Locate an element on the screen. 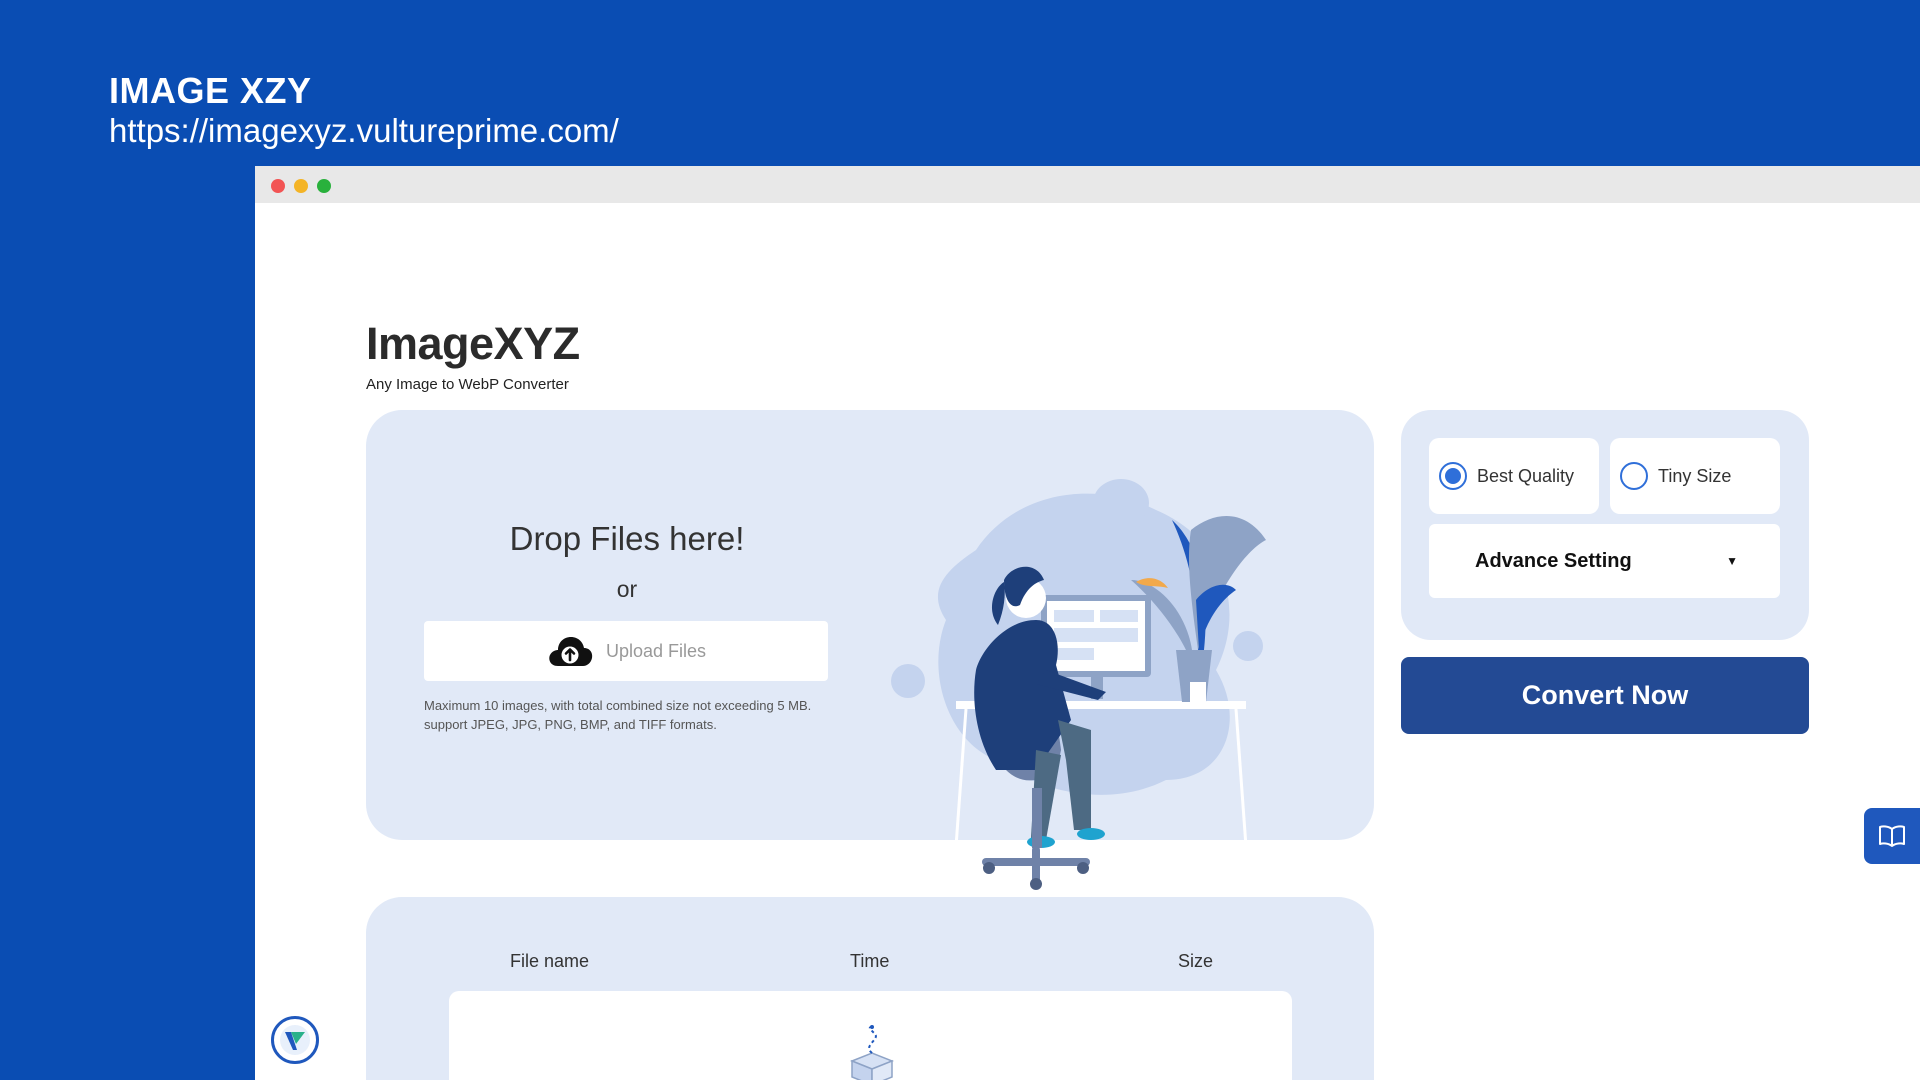 This screenshot has width=1920, height=1080. caret-down-icon: ▼ is located at coordinates (1732, 561).